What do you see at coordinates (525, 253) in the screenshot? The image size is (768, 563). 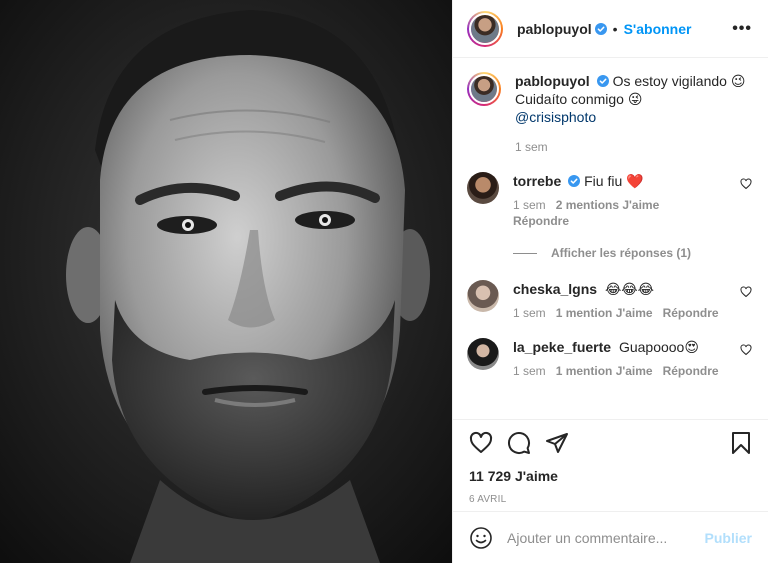 I see `divider-line` at bounding box center [525, 253].